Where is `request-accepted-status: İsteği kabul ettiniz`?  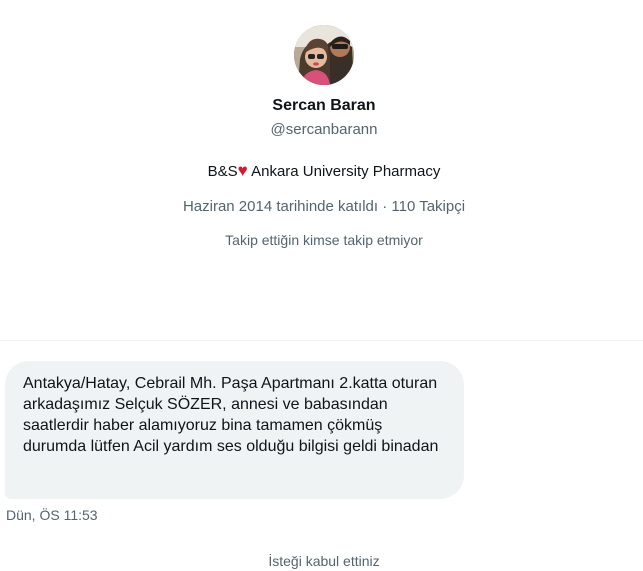
request-accepted-status: İsteği kabul ettiniz is located at coordinates (324, 561).